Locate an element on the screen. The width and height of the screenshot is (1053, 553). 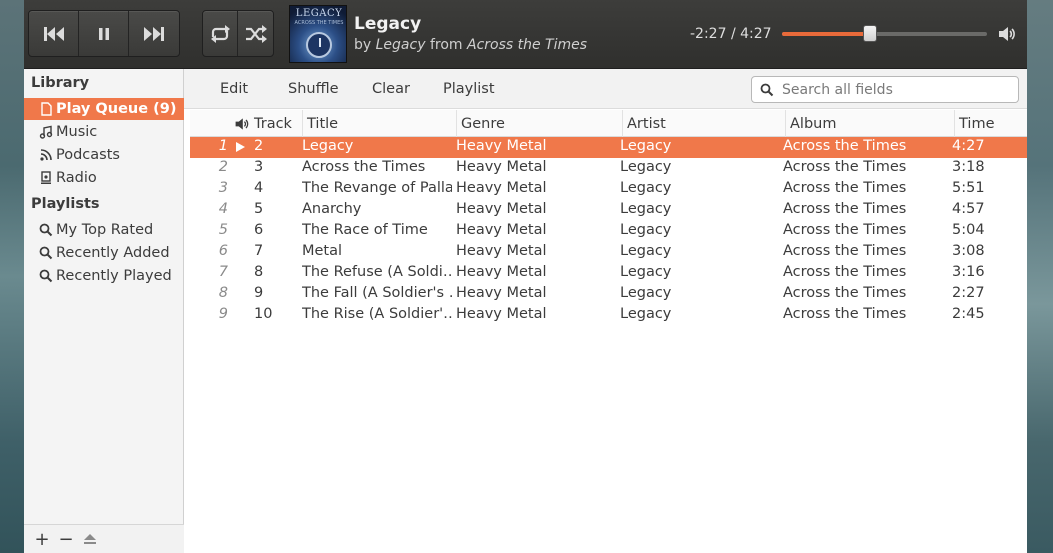
column-album: Album is located at coordinates (869, 123).